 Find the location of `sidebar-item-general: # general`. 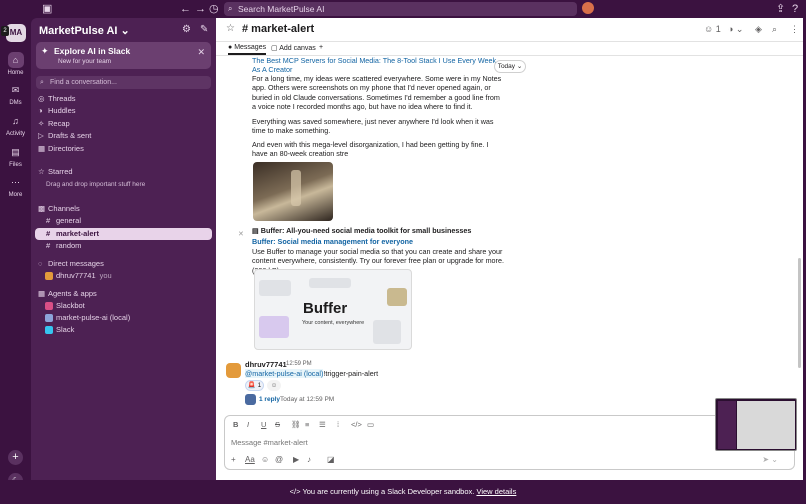

sidebar-item-general: # general is located at coordinates (123, 221).